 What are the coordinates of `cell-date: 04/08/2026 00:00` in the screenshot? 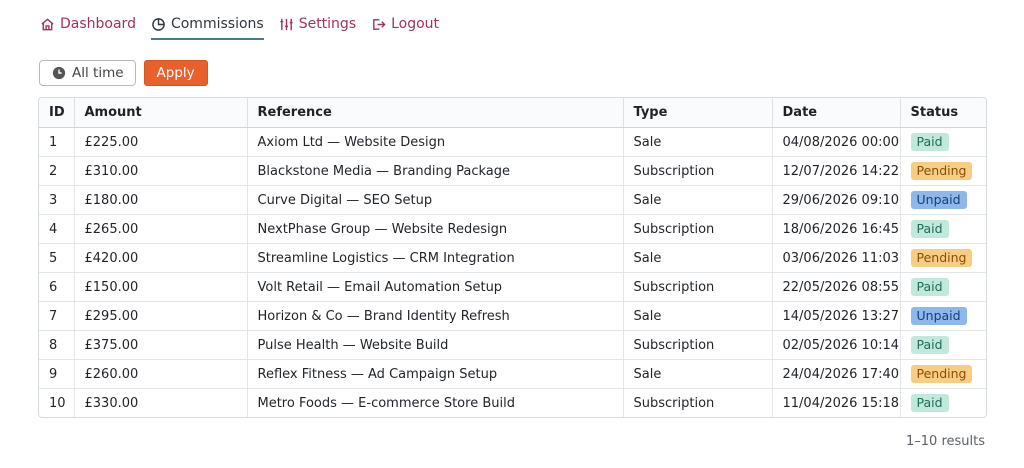 It's located at (836, 142).